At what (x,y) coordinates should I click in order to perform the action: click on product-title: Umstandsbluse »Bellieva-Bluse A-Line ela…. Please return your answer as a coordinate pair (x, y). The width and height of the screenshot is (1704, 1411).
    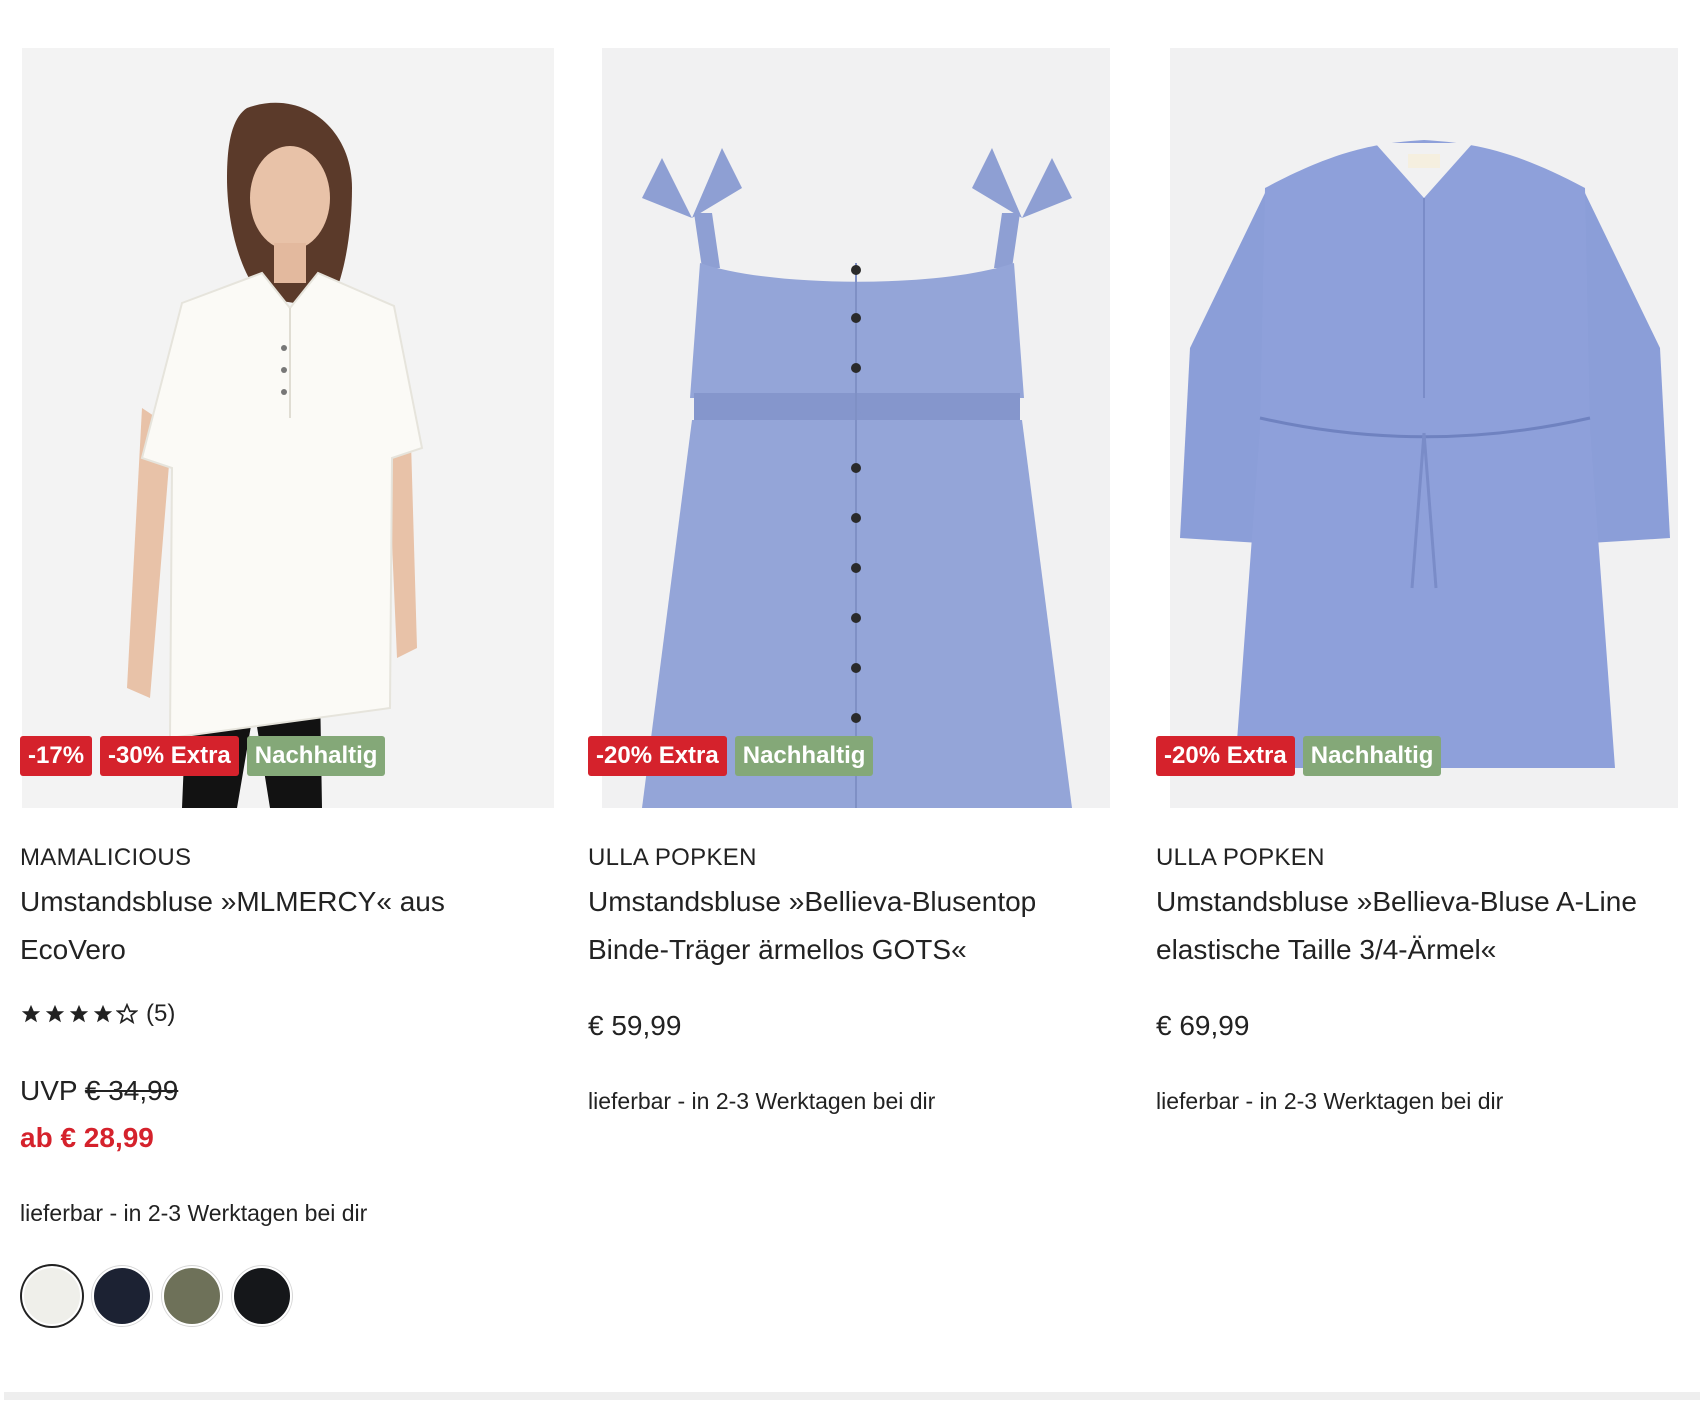
    Looking at the image, I should click on (1416, 926).